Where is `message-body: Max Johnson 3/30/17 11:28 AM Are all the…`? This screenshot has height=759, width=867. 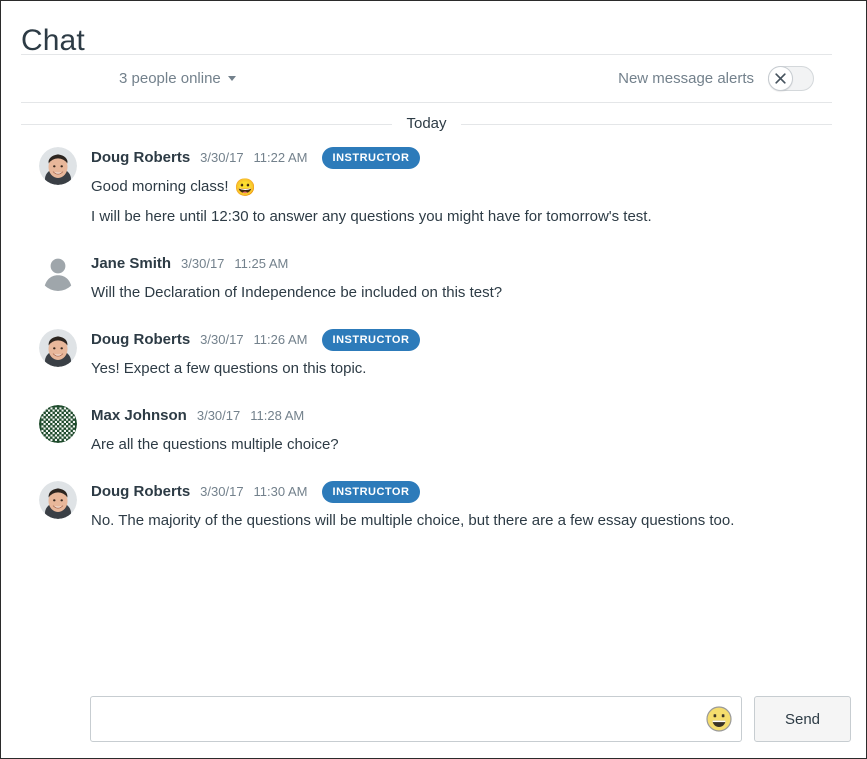
message-body: Max Johnson 3/30/17 11:28 AM Are all the… is located at coordinates (461, 429).